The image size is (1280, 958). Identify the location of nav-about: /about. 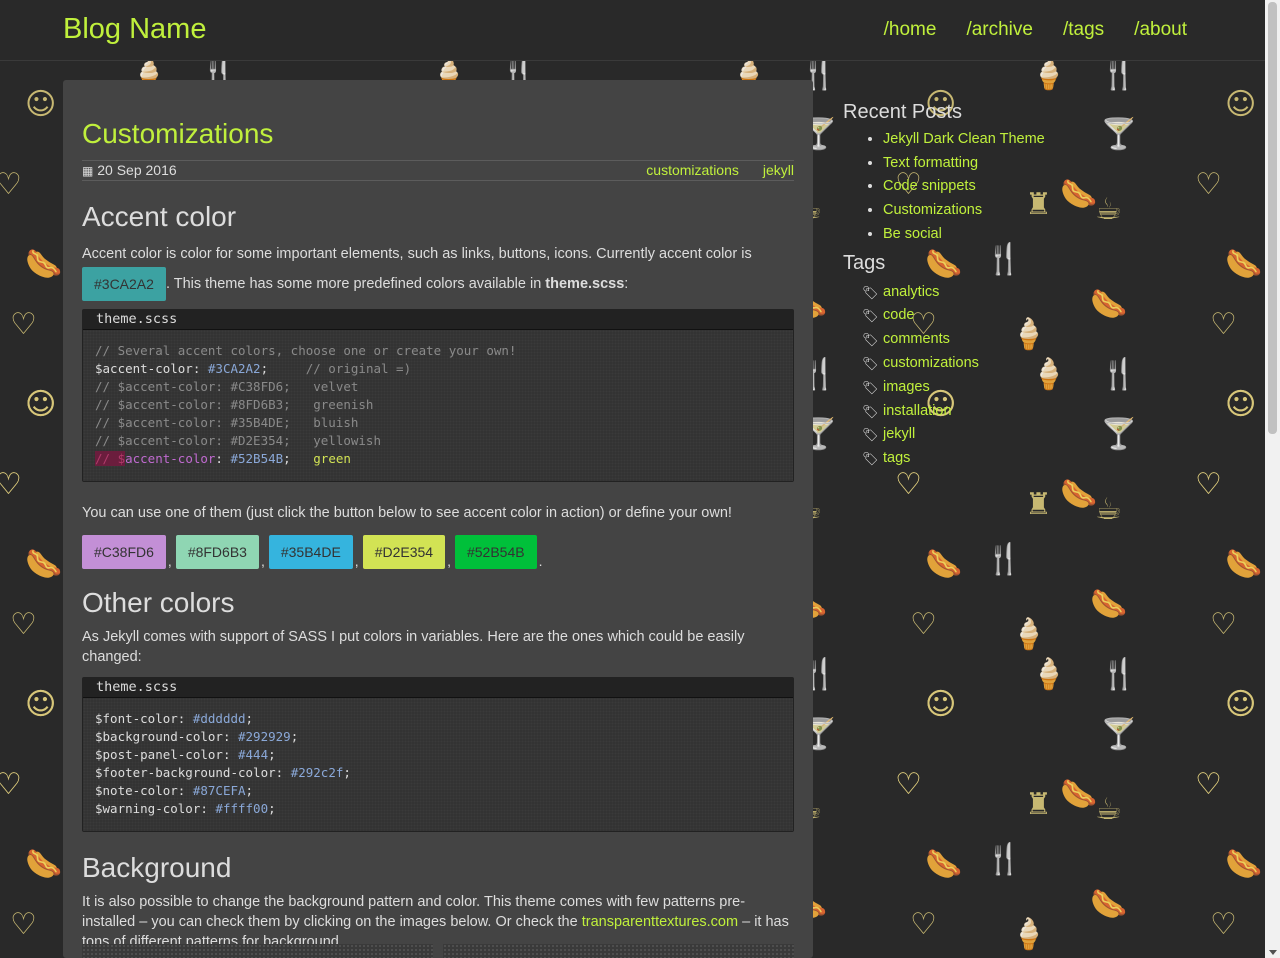
(1160, 30).